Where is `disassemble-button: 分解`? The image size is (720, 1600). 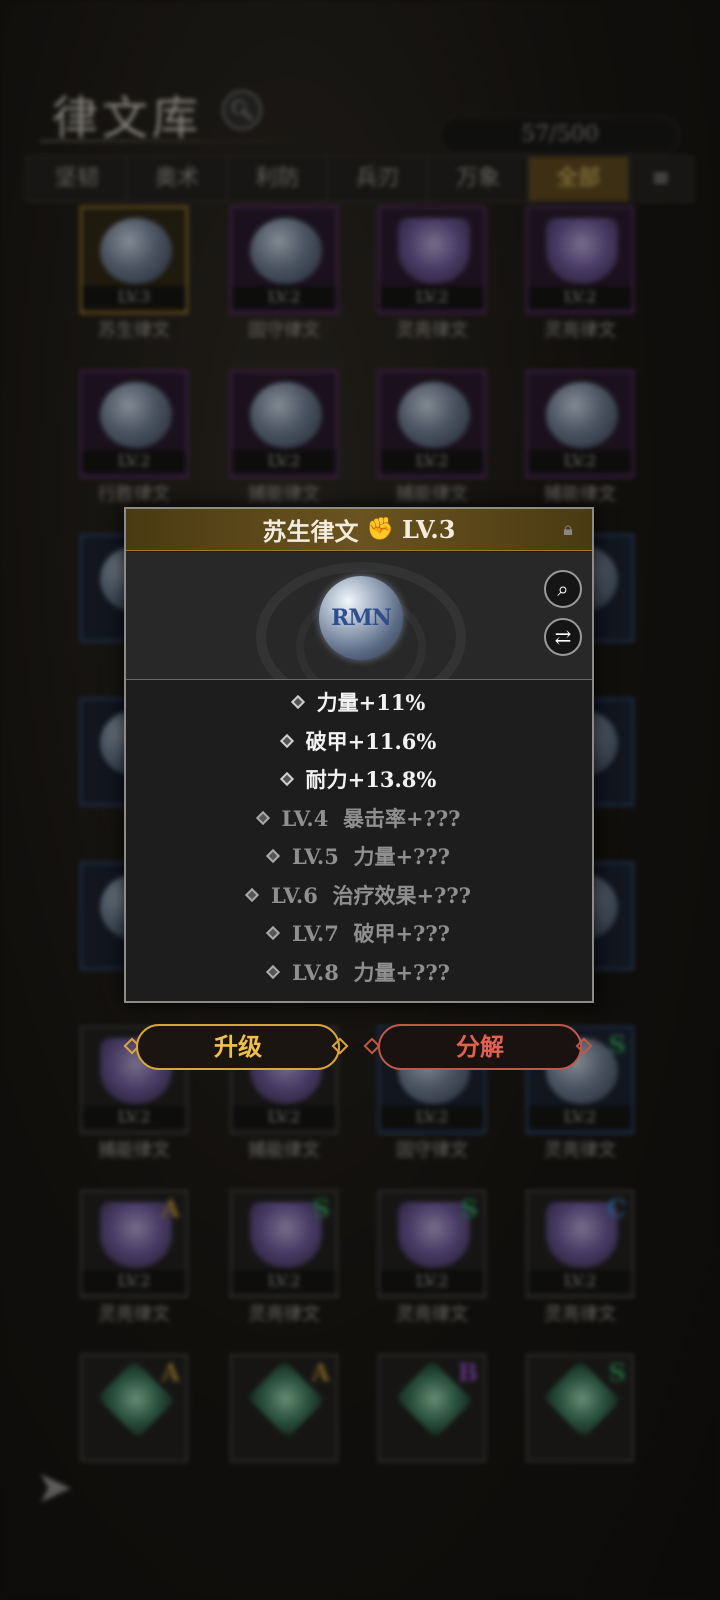 disassemble-button: 分解 is located at coordinates (480, 1047).